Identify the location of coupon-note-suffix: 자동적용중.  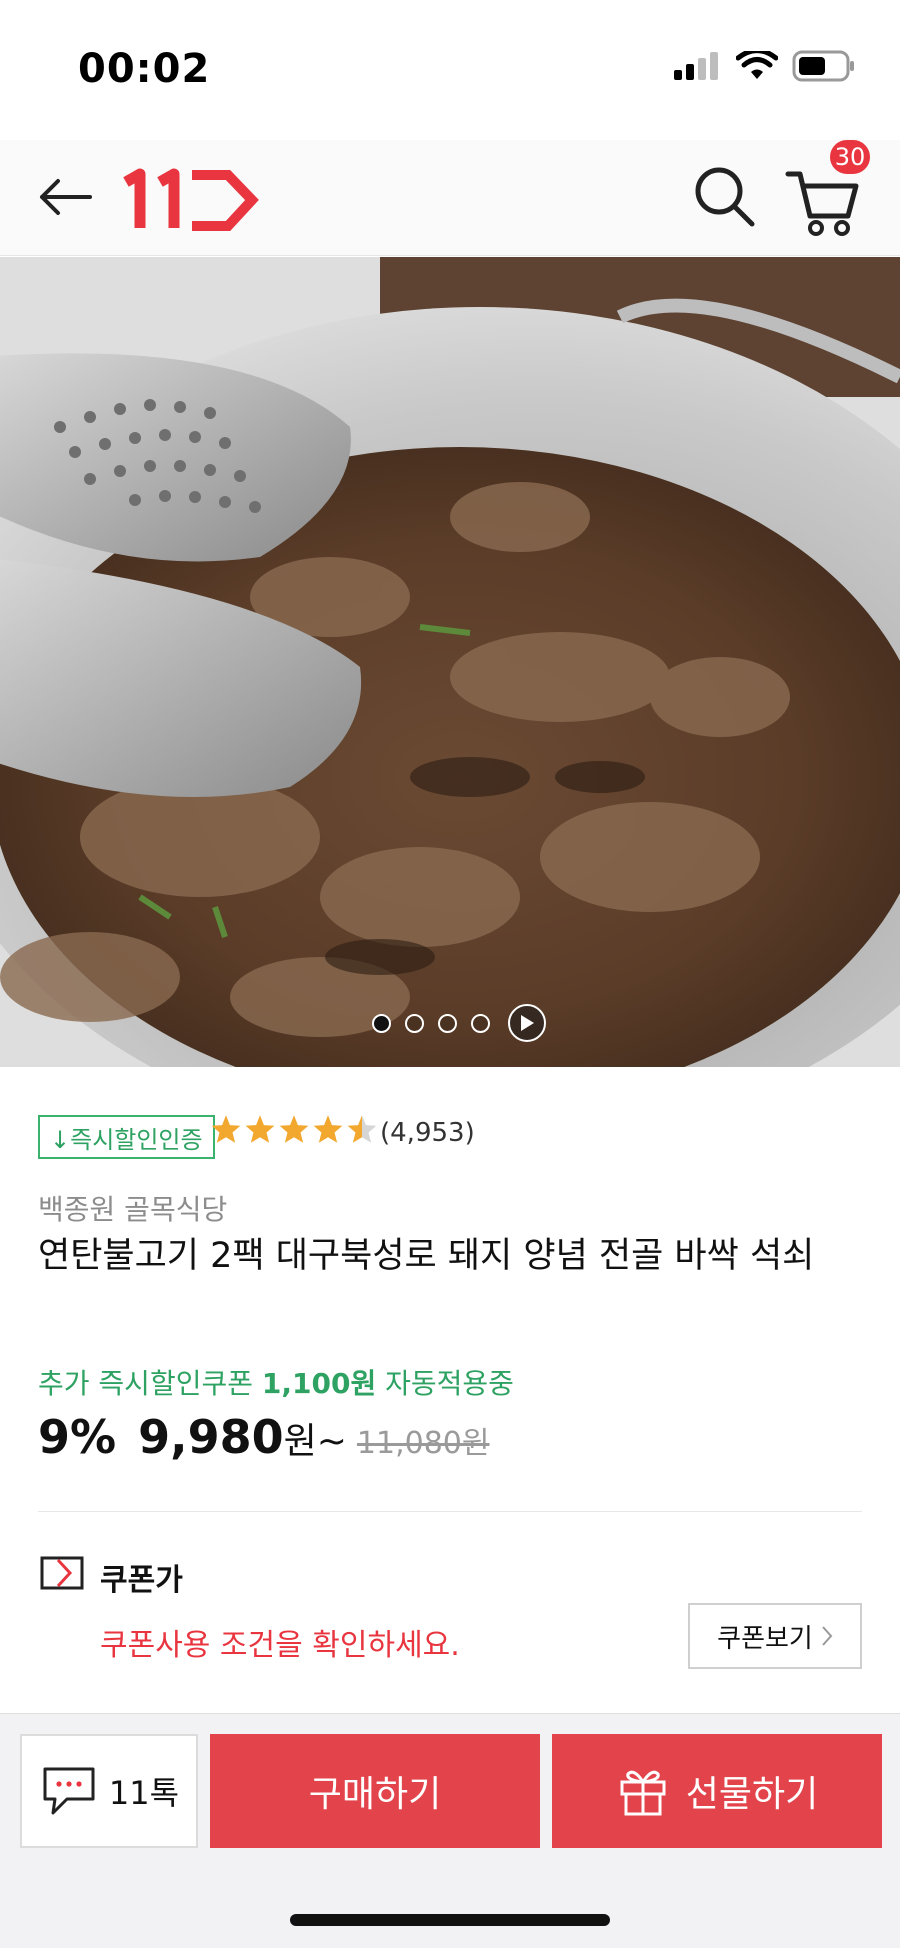
(445, 1383).